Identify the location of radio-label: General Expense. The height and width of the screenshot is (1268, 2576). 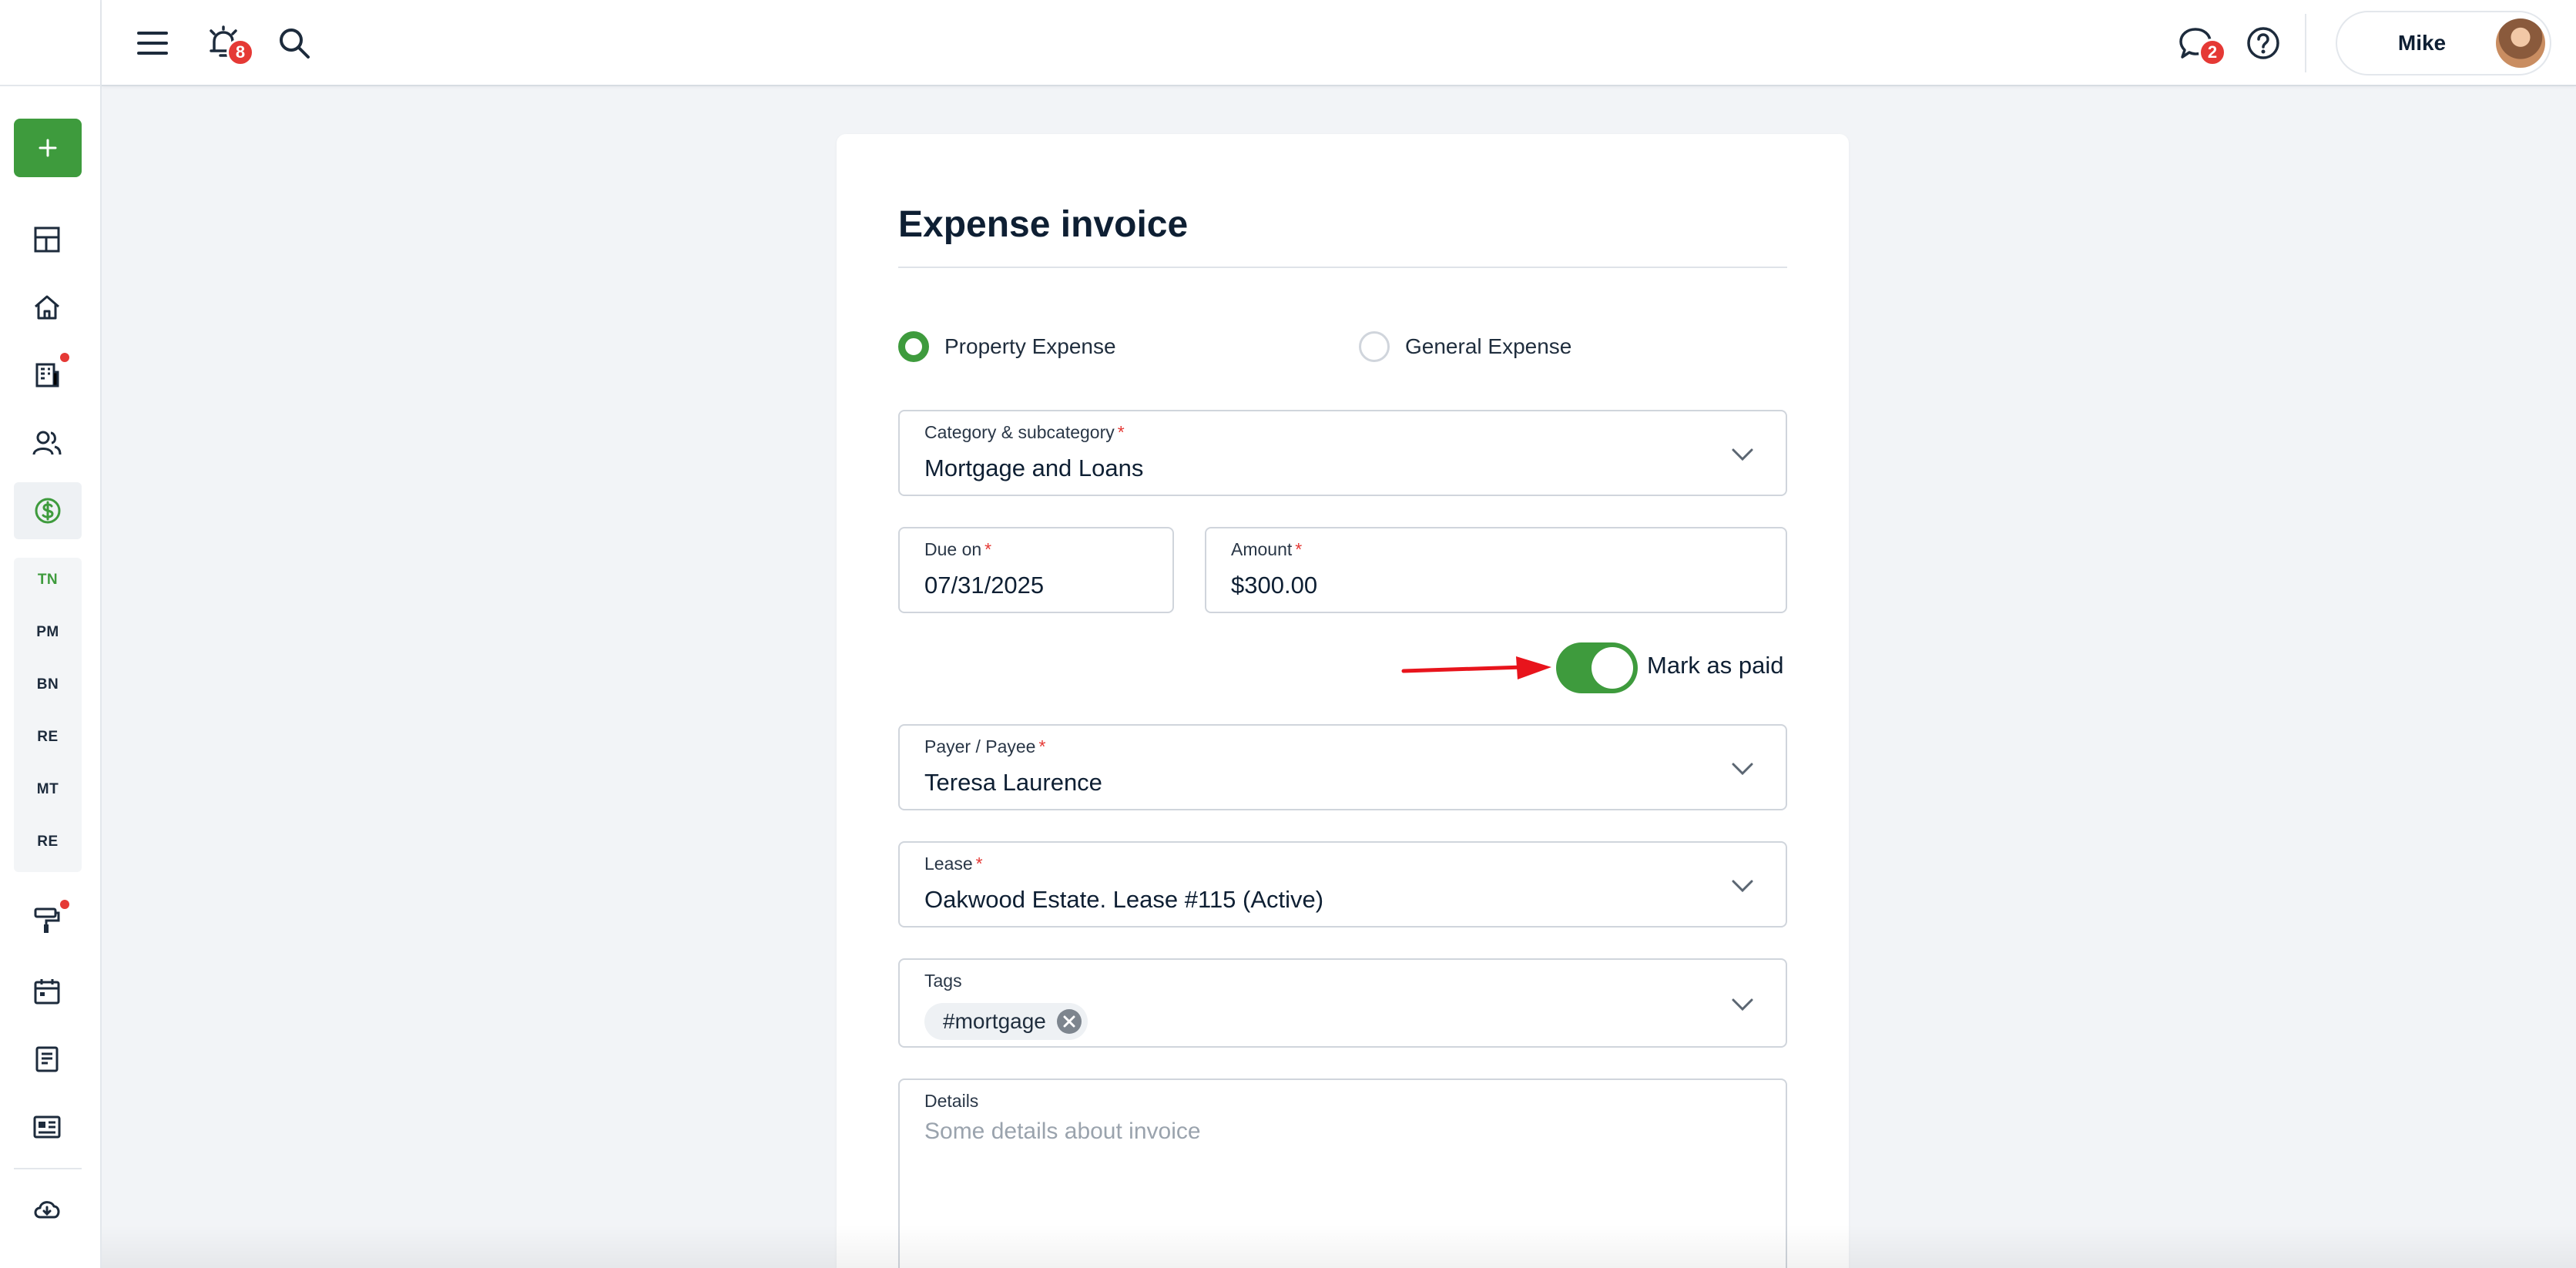
(1488, 346).